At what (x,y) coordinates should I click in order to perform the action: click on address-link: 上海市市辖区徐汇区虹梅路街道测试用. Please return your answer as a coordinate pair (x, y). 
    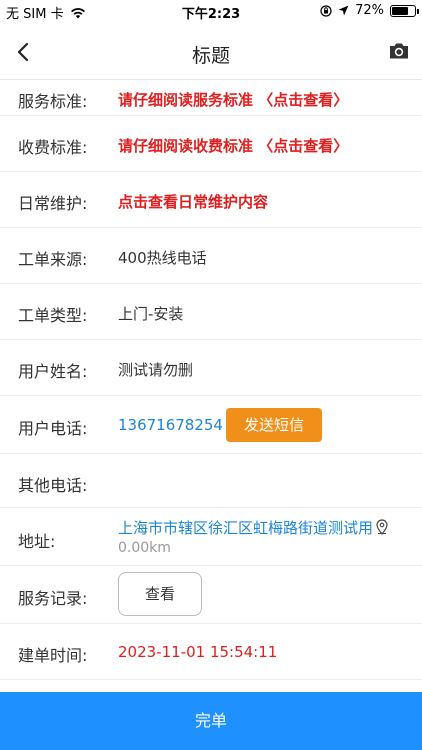
    Looking at the image, I should click on (253, 527).